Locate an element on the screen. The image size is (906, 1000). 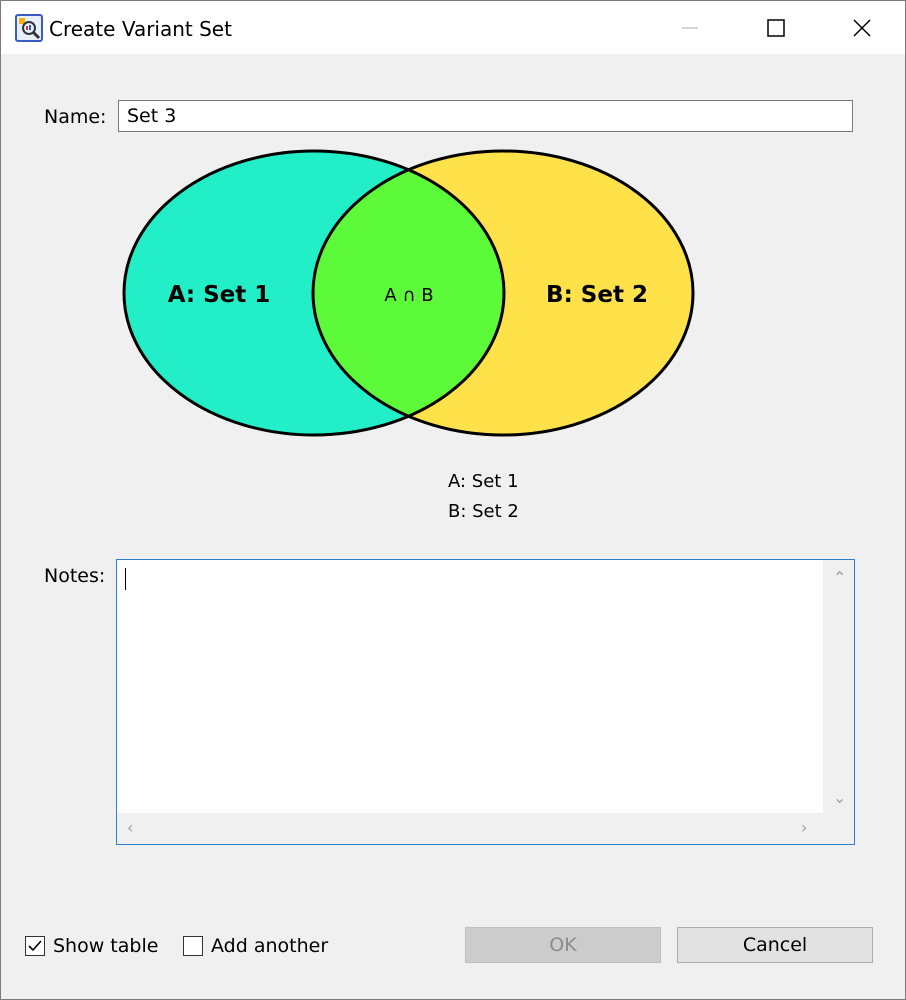
horizontal-scrollbar: ‹ › is located at coordinates (470, 828).